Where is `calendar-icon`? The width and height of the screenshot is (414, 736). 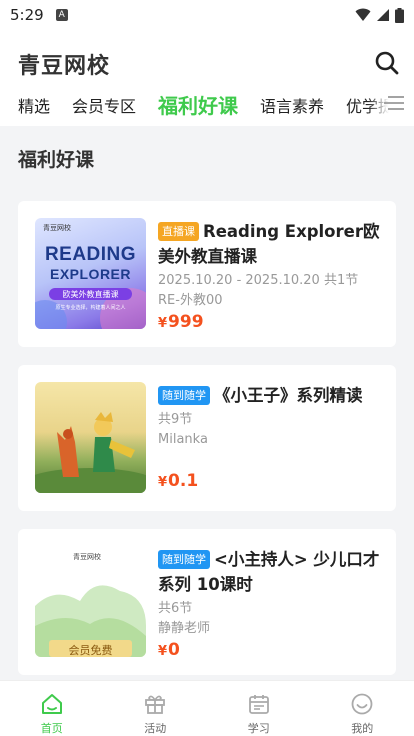
calendar-icon is located at coordinates (258, 704).